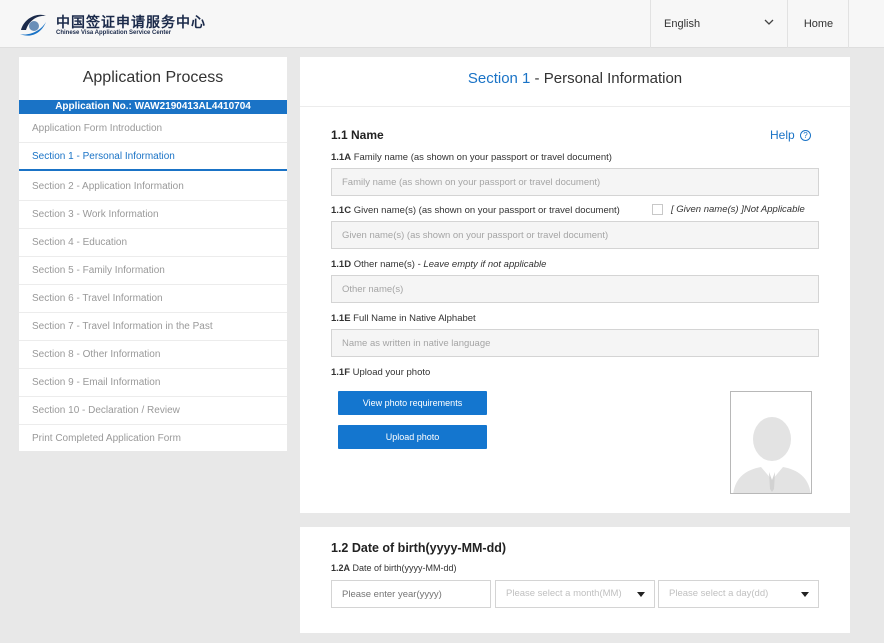  I want to click on upload-photo-text: Upload your photo, so click(390, 372).